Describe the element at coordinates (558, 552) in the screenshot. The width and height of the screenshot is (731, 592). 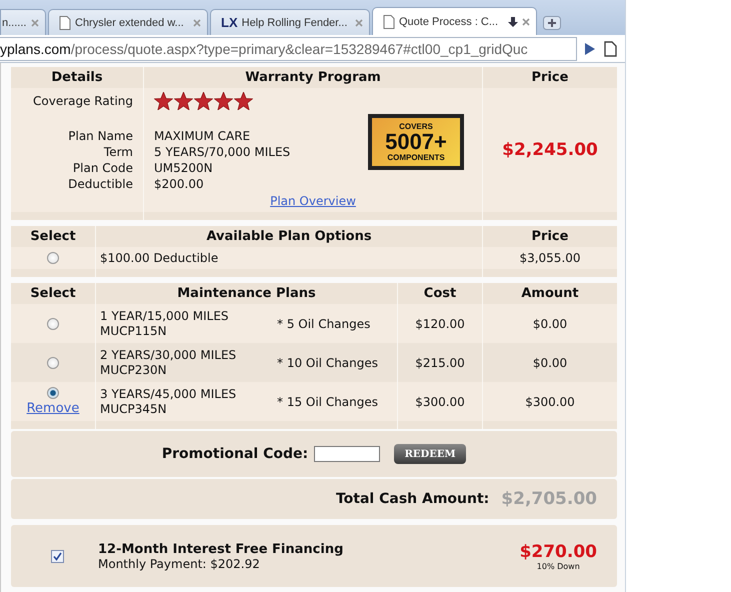
I see `down-payment: $270.00` at that location.